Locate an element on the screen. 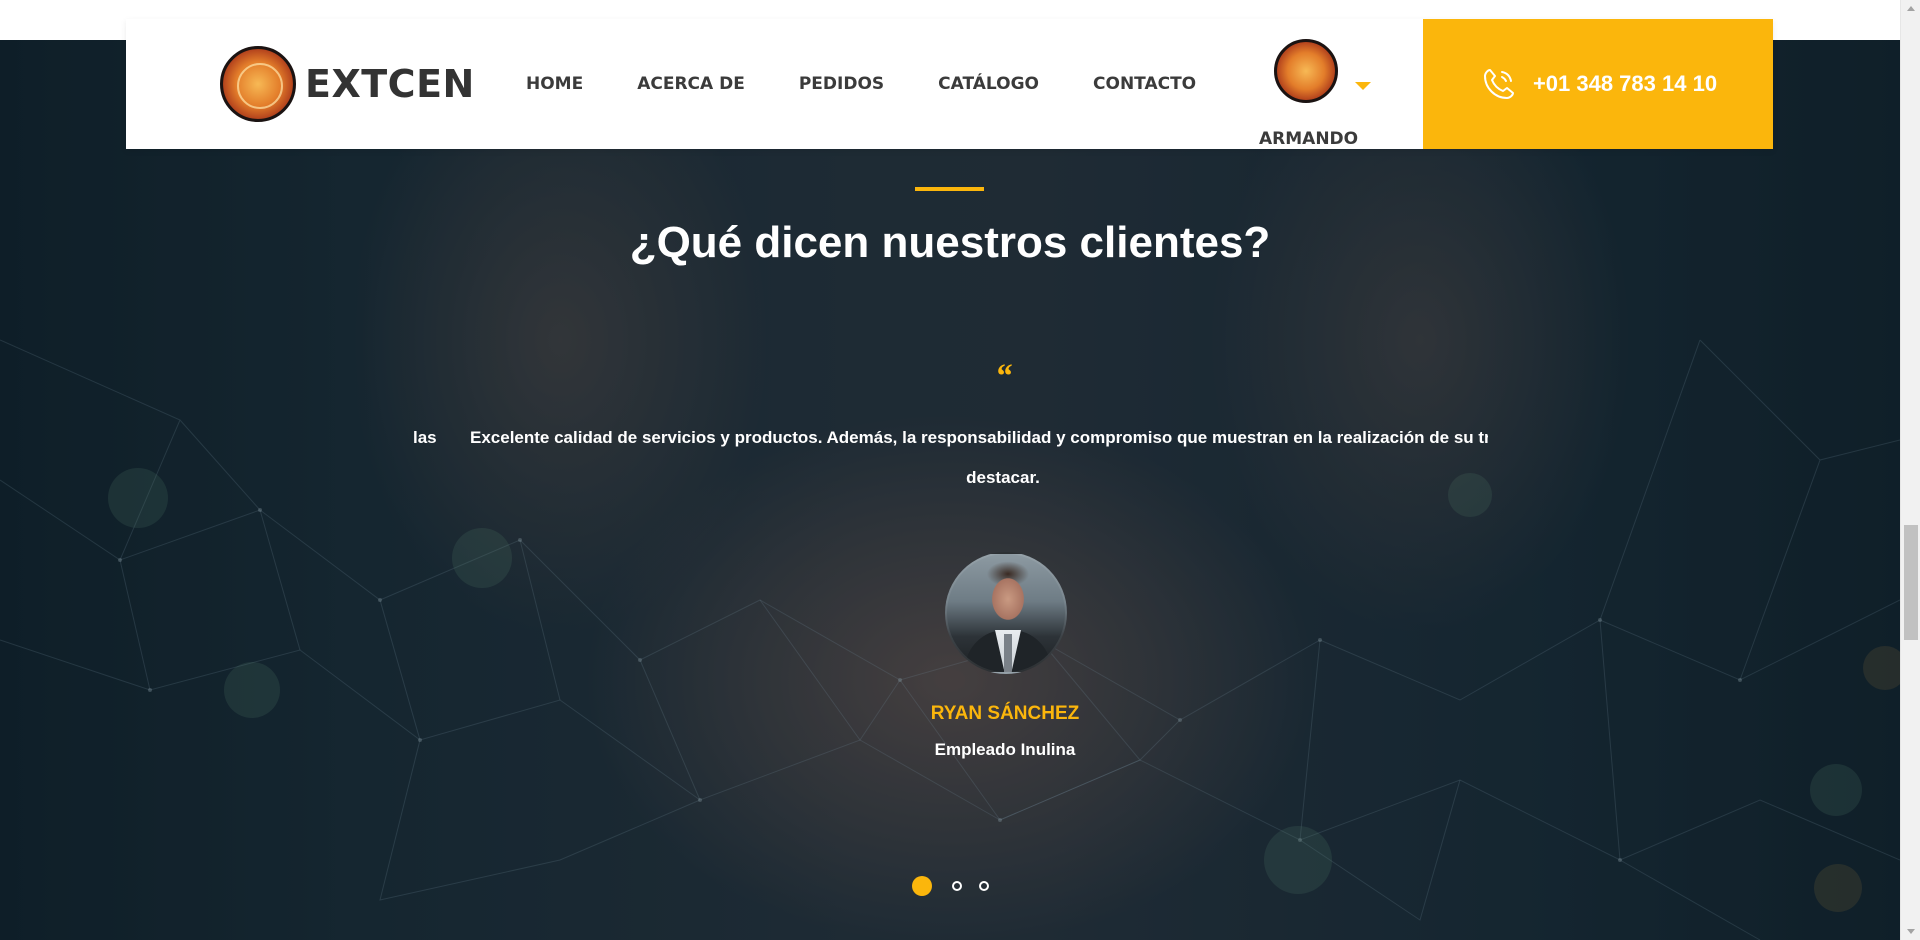 The image size is (1920, 940). brand-name: EXTCEN is located at coordinates (390, 84).